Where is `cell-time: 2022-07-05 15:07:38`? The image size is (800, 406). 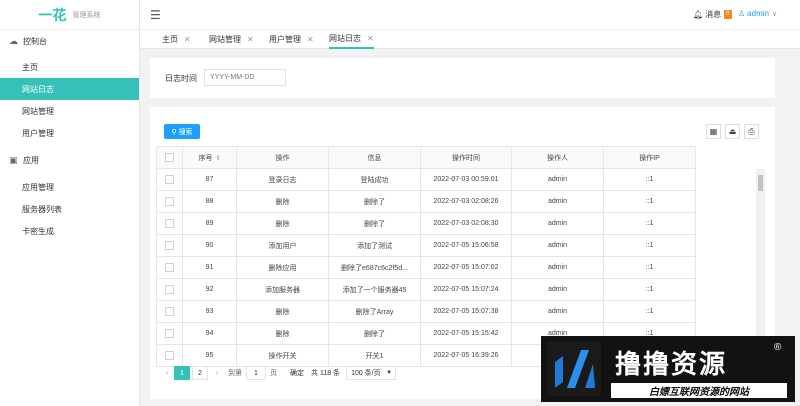
cell-time: 2022-07-05 15:07:38 is located at coordinates (466, 311).